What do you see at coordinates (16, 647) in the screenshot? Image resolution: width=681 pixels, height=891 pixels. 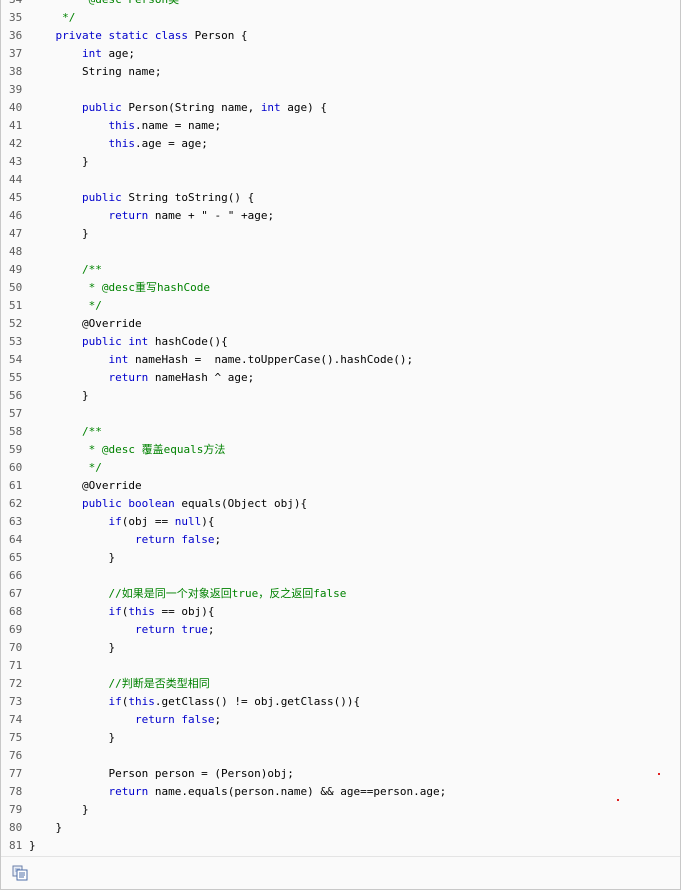 I see `line-number: 70` at bounding box center [16, 647].